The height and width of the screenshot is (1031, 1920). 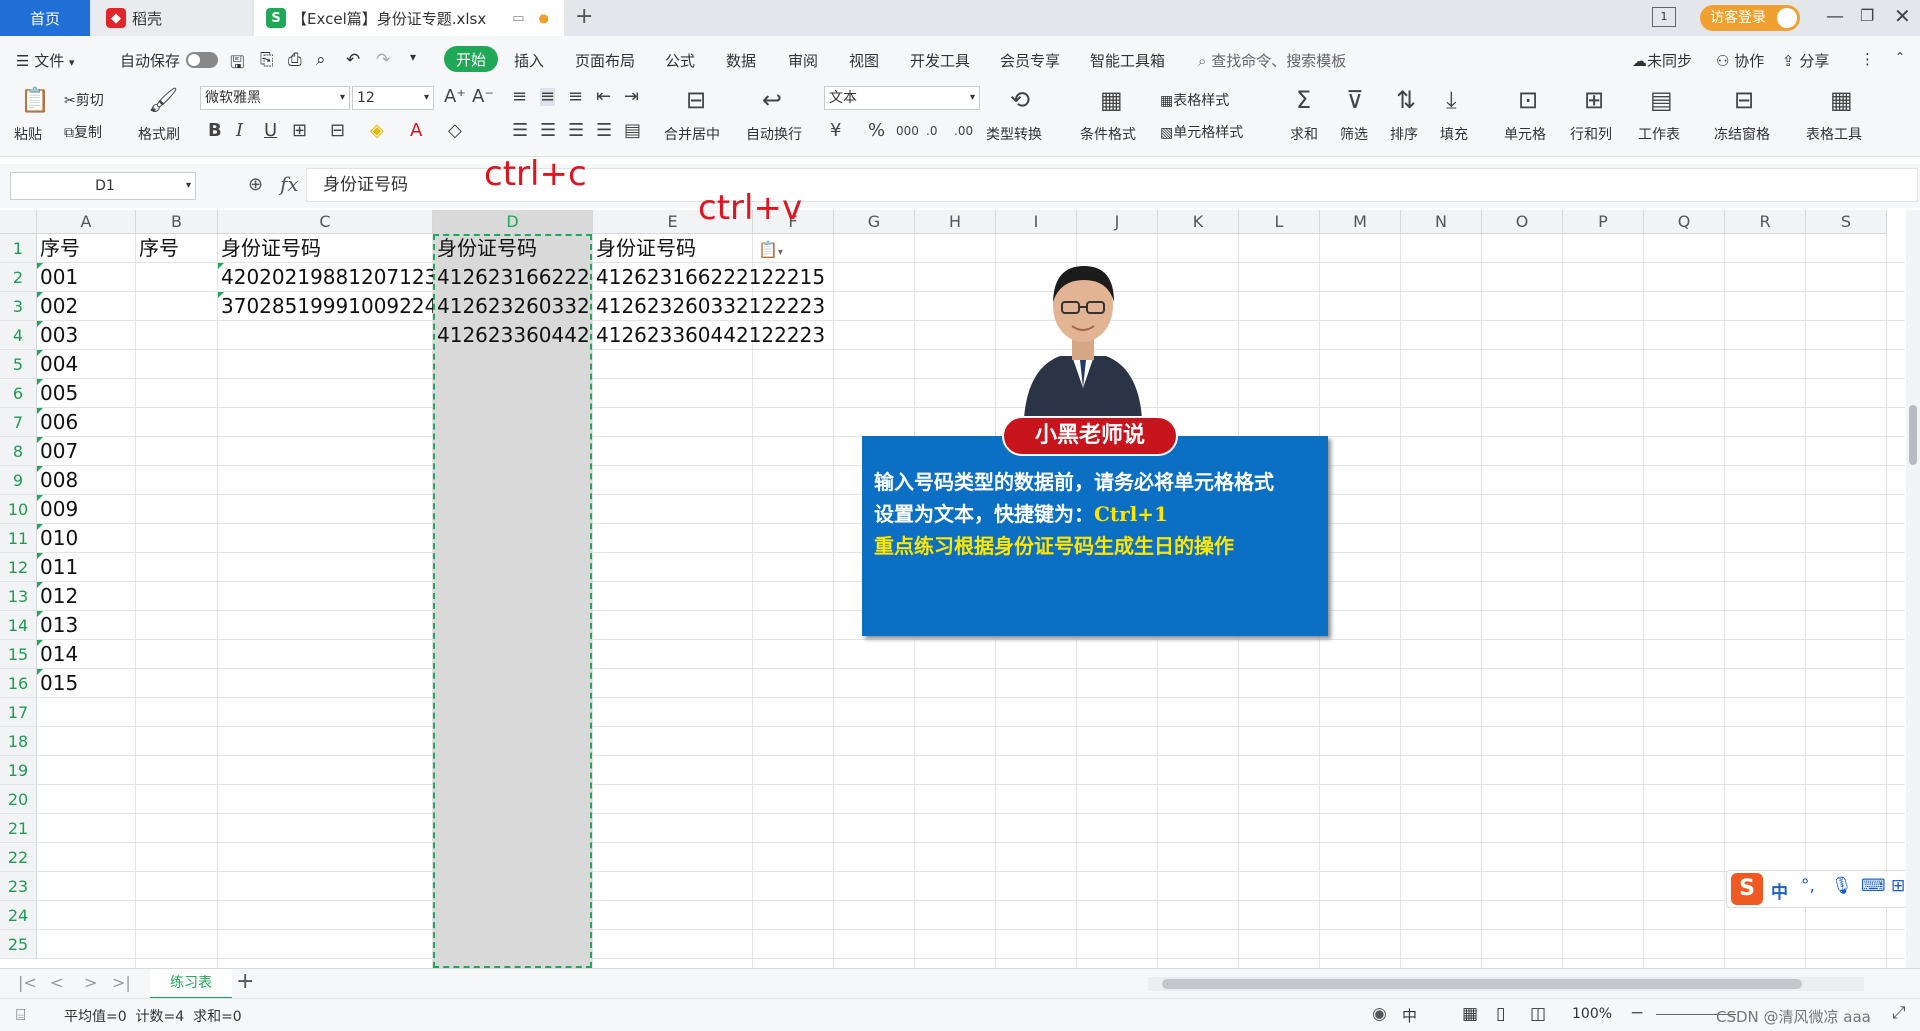 What do you see at coordinates (18, 480) in the screenshot?
I see `row-header: 9` at bounding box center [18, 480].